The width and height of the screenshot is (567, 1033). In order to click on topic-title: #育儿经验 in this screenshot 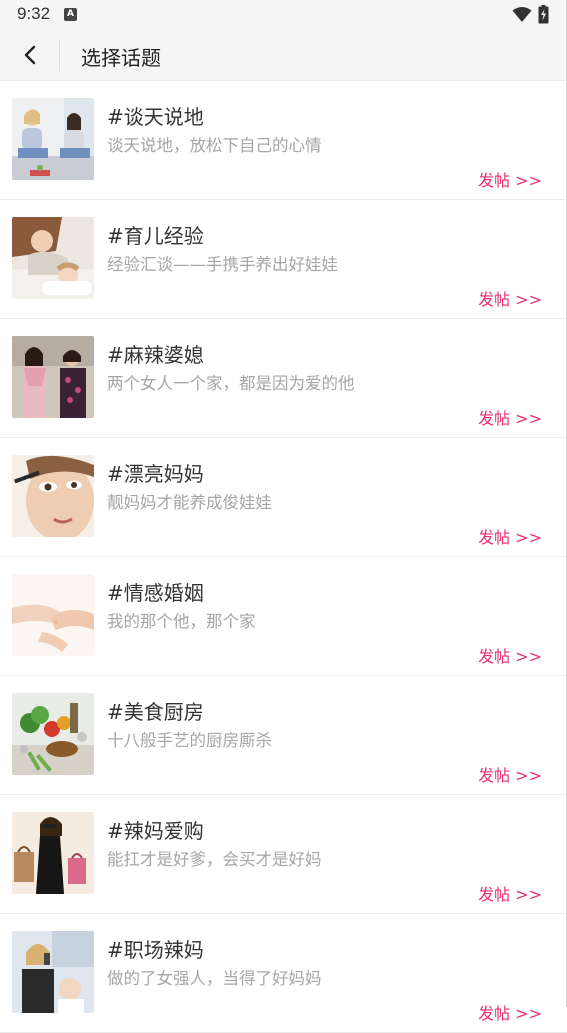, I will do `click(155, 236)`.